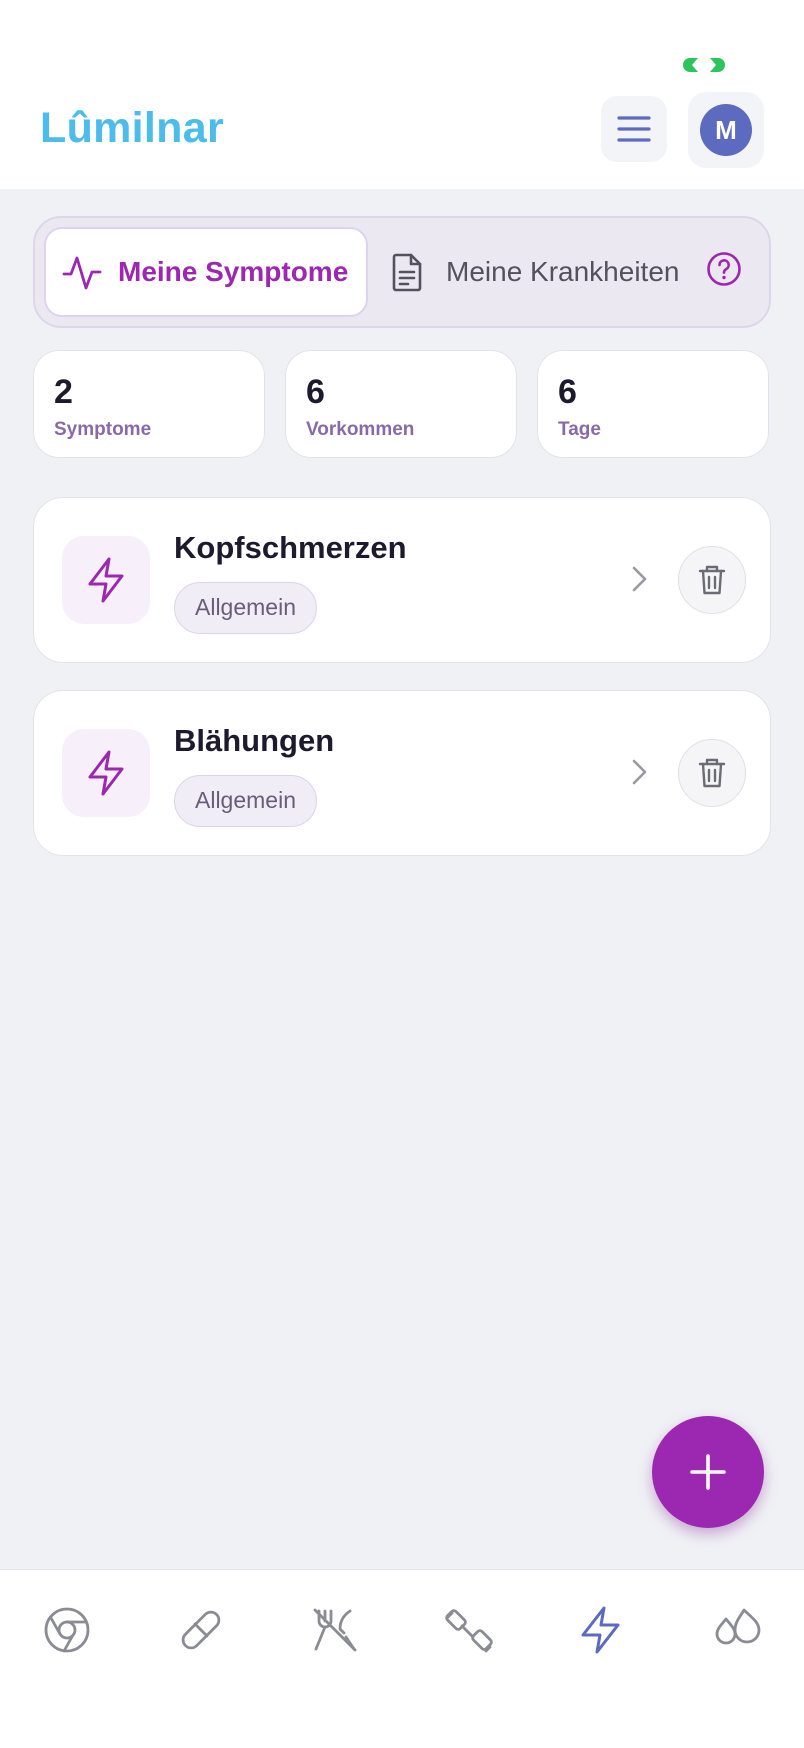 This screenshot has width=804, height=1748. I want to click on nav-item-fitness, so click(469, 1630).